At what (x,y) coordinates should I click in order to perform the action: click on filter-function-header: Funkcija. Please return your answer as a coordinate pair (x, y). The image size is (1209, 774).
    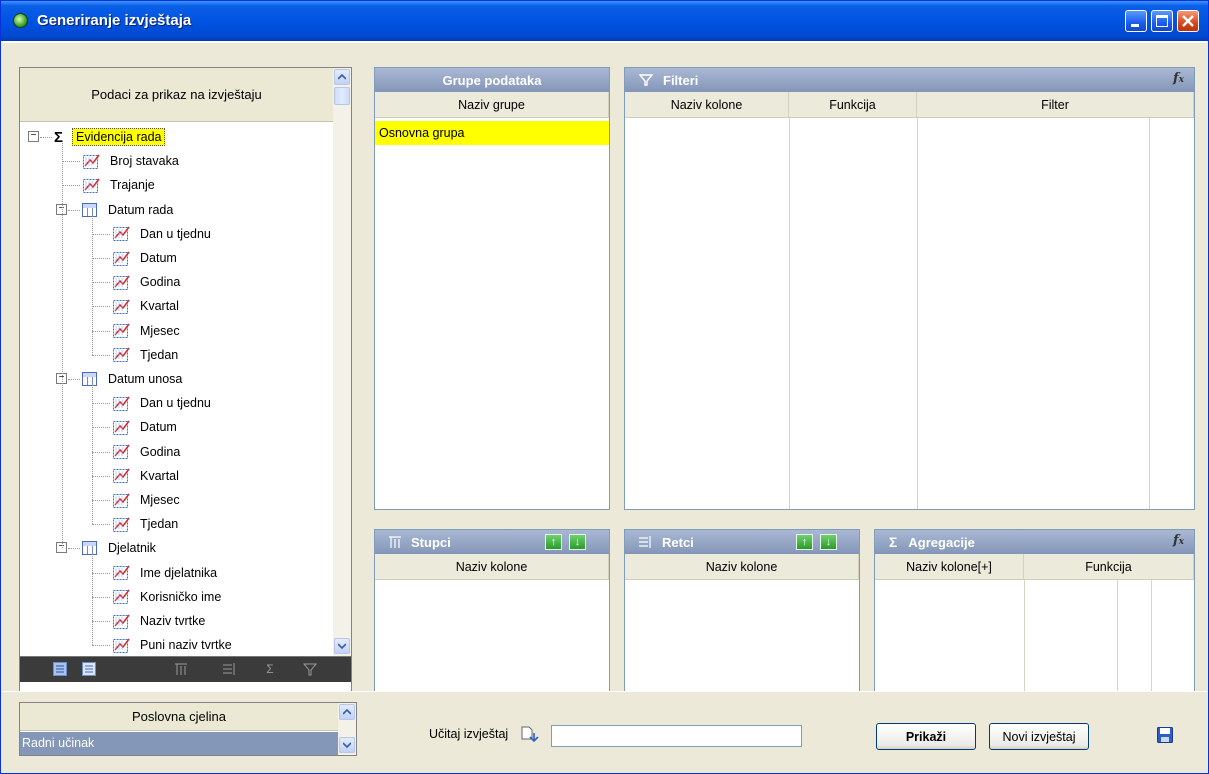
    Looking at the image, I should click on (853, 105).